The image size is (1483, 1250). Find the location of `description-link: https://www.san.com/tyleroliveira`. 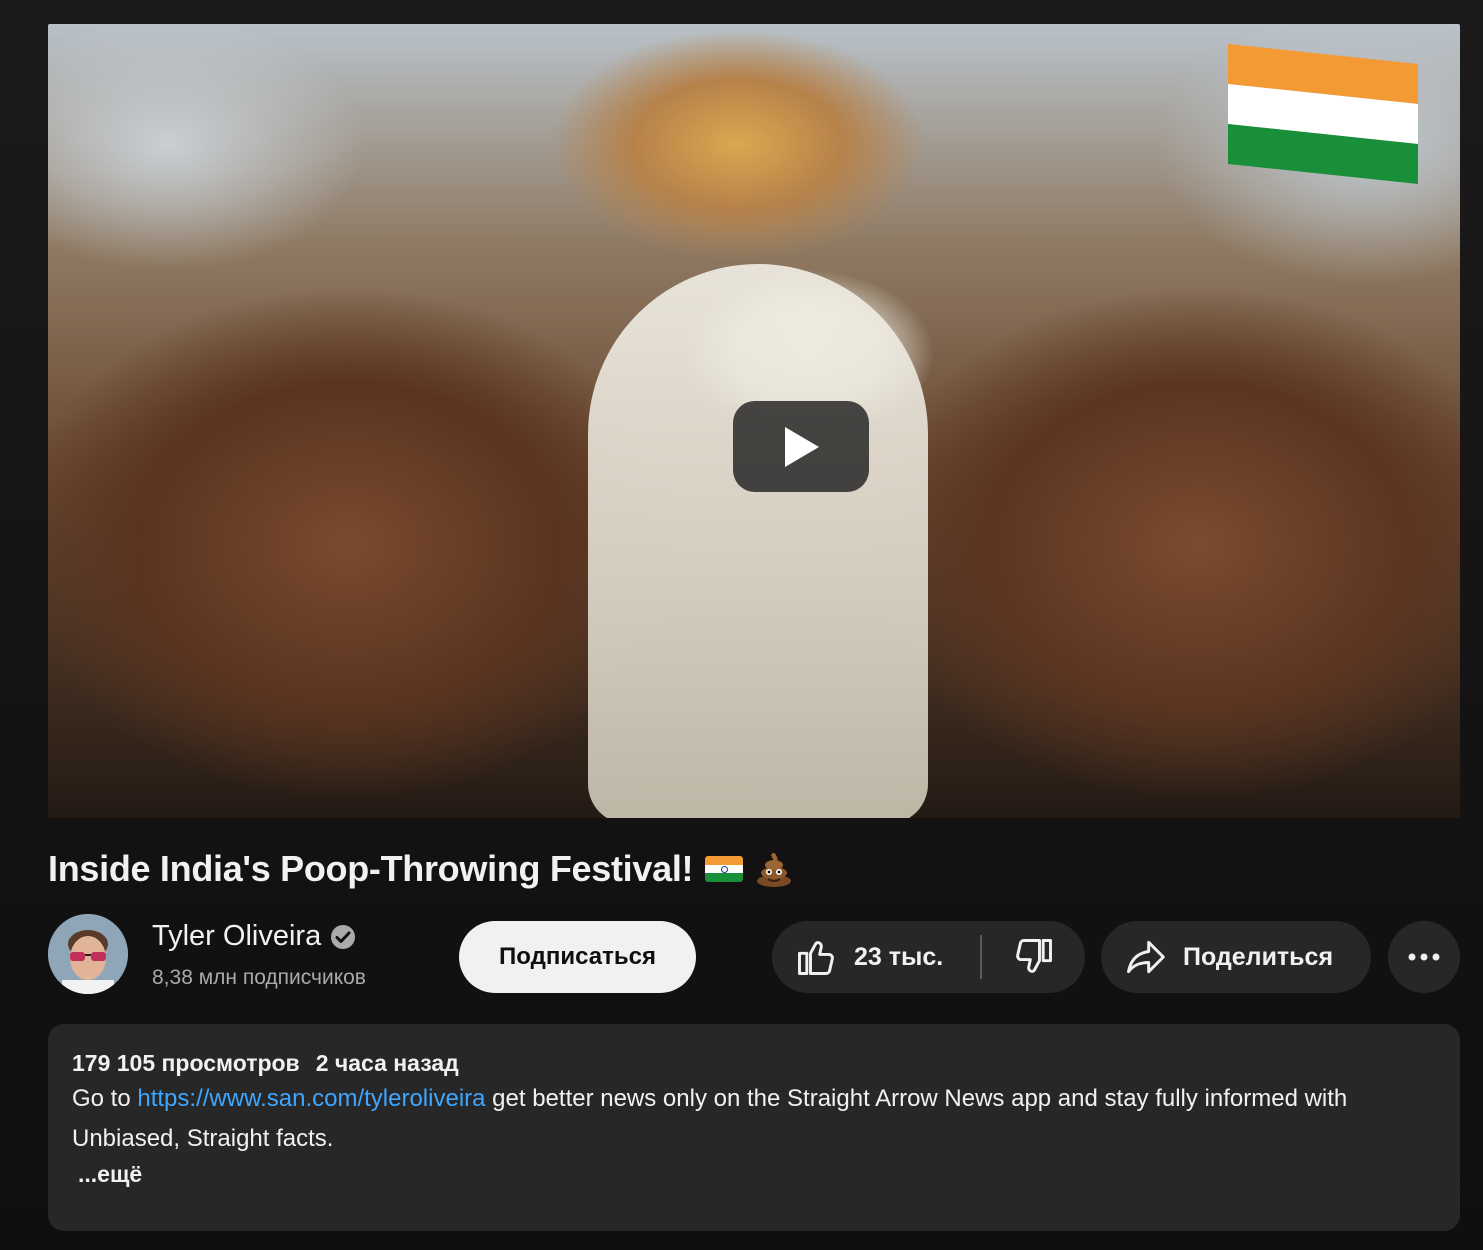

description-link: https://www.san.com/tyleroliveira is located at coordinates (311, 1098).